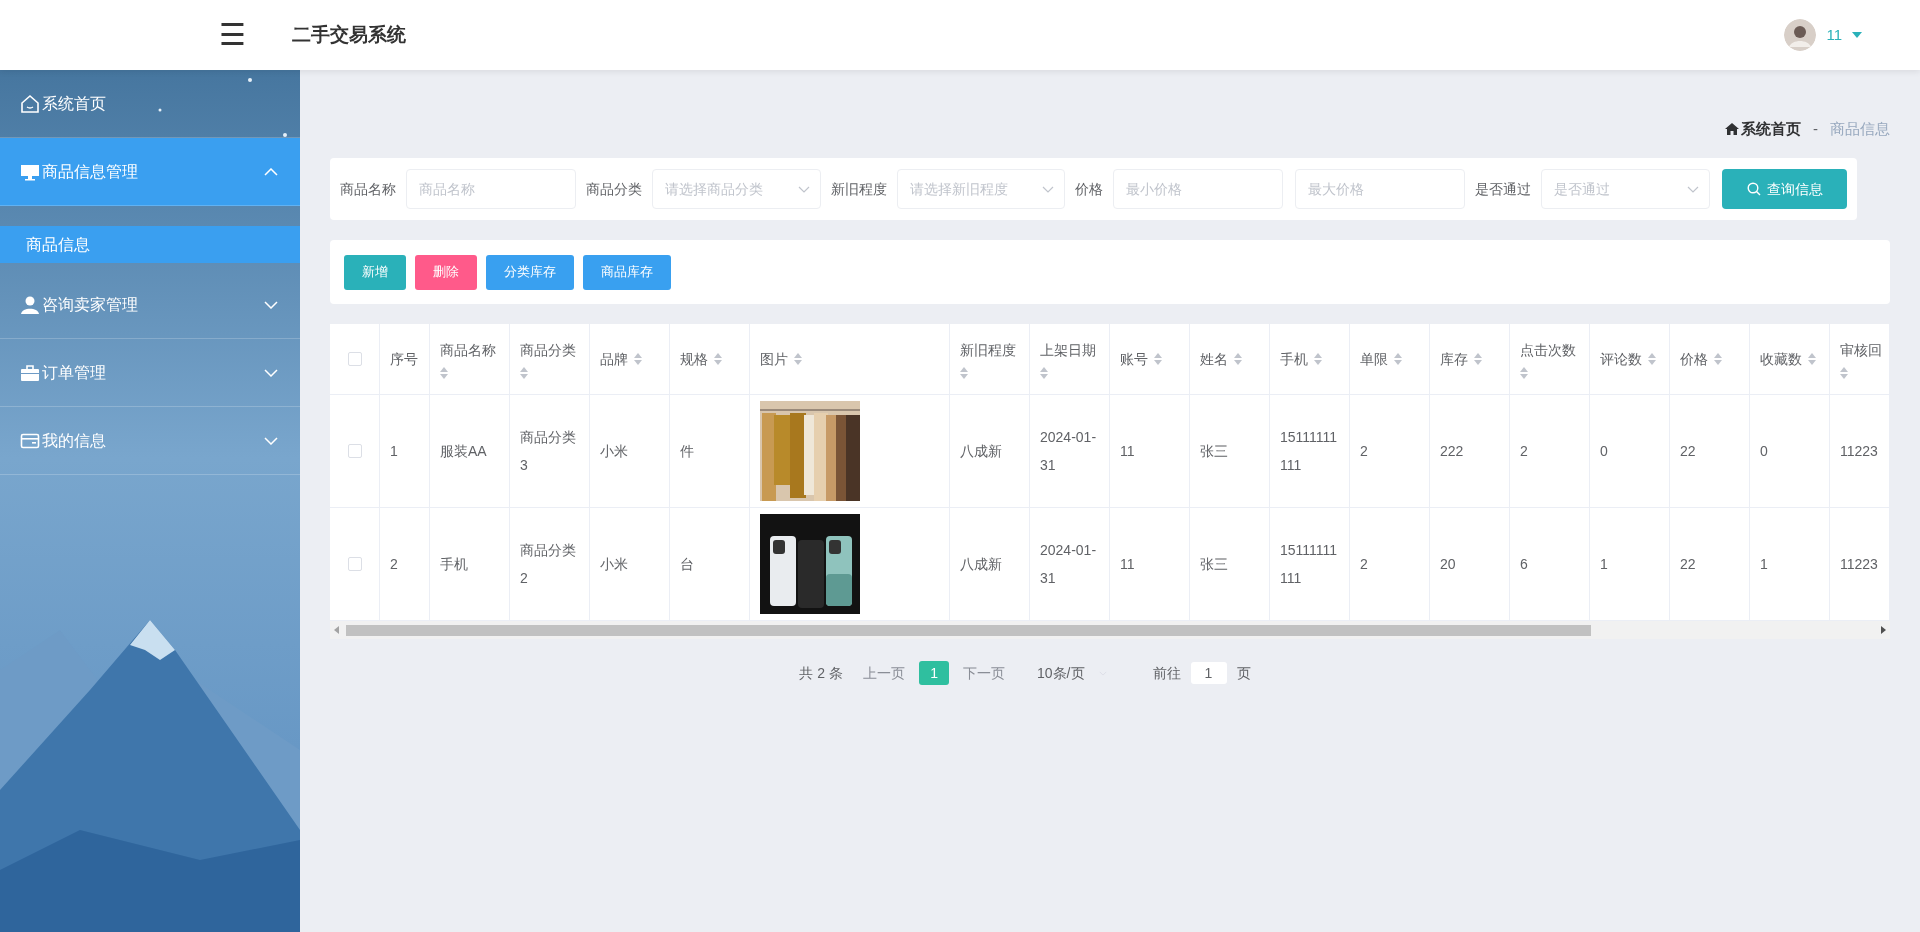 Image resolution: width=1920 pixels, height=932 pixels. Describe the element at coordinates (1214, 359) in the screenshot. I see `column-header: 姓名` at that location.